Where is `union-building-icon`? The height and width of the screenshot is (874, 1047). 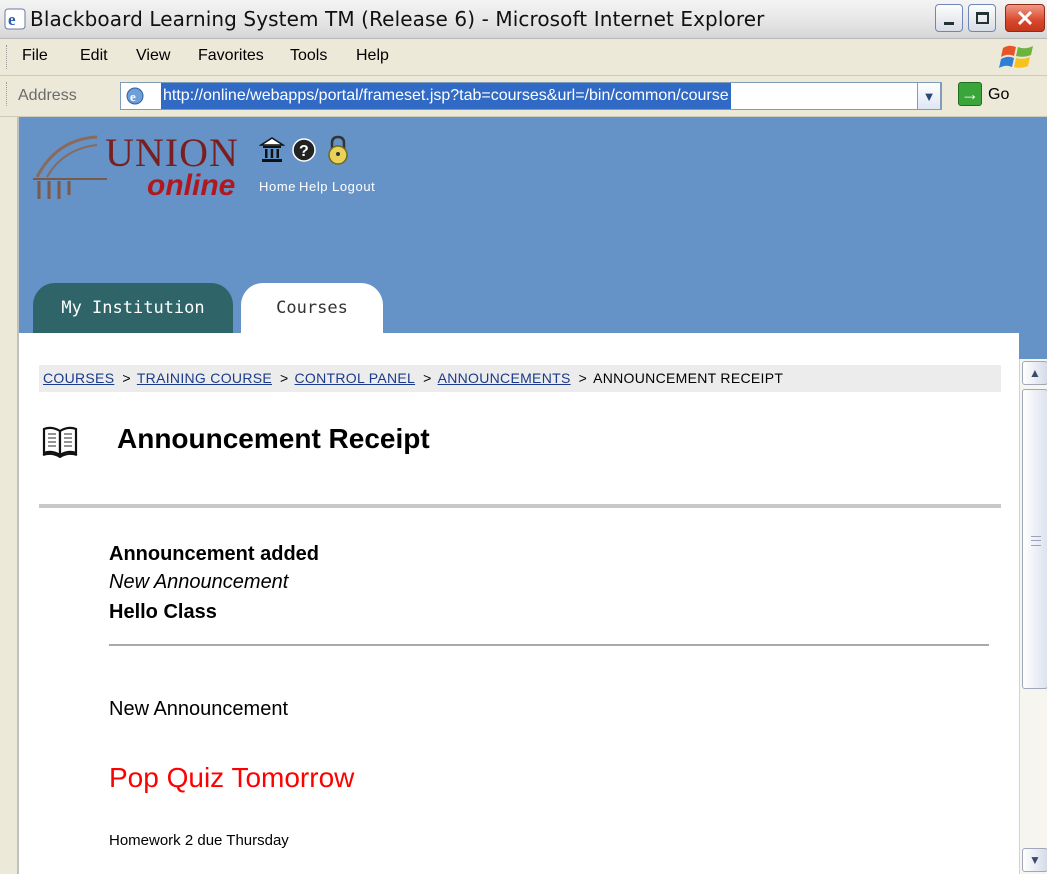 union-building-icon is located at coordinates (70, 167).